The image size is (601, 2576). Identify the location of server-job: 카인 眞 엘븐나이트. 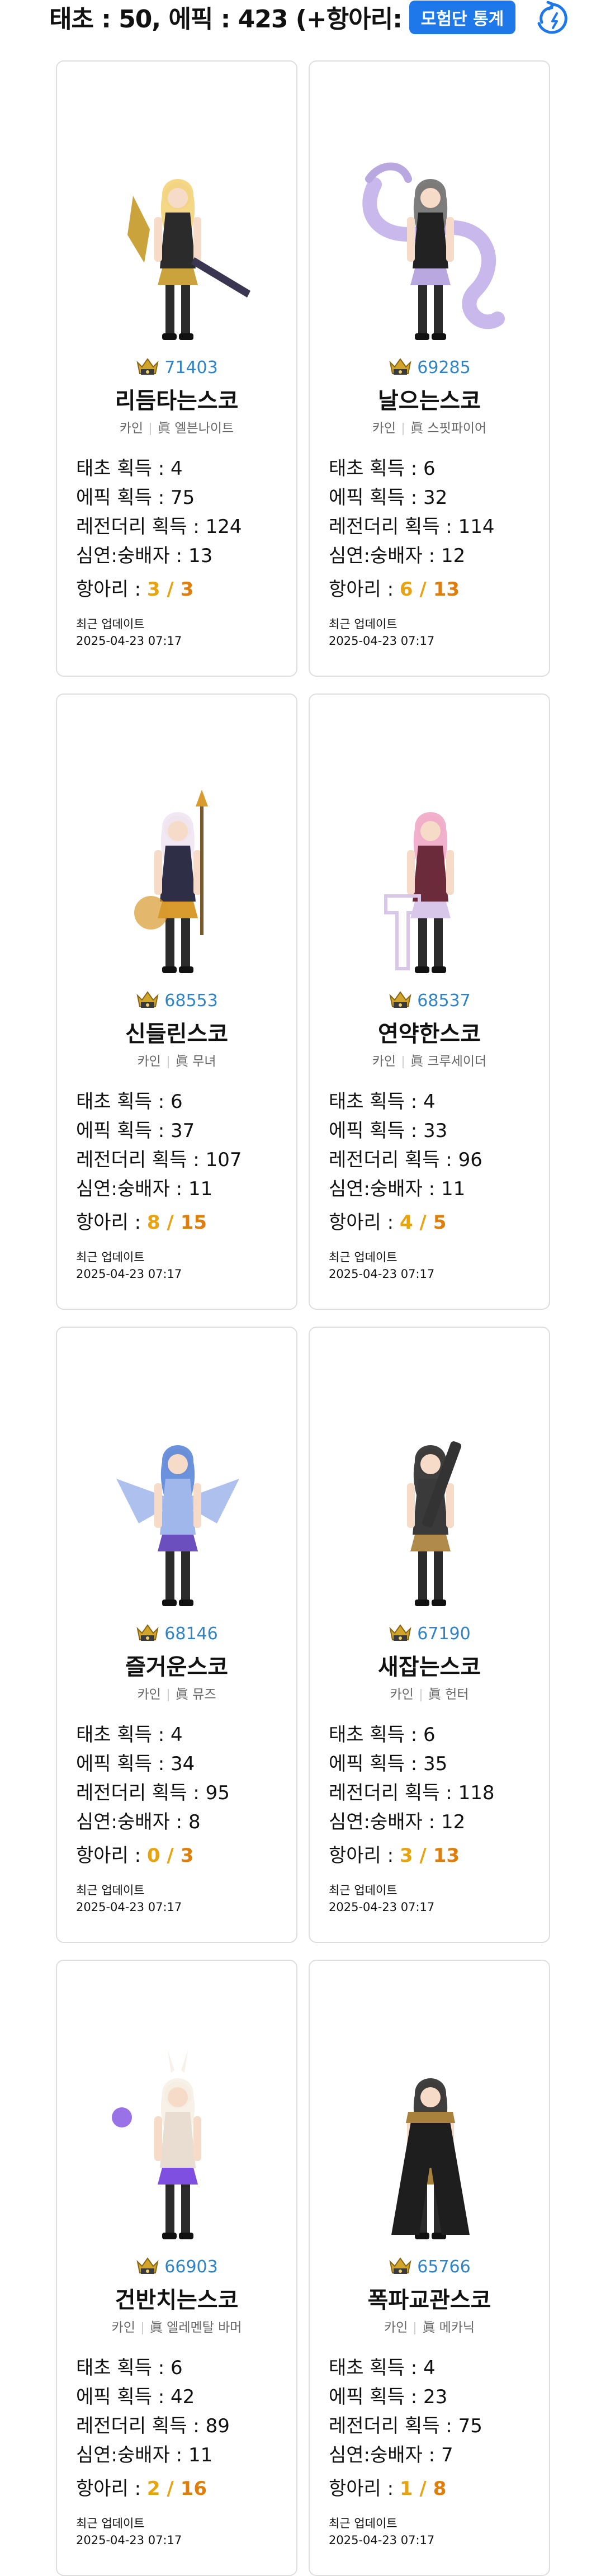
(176, 426).